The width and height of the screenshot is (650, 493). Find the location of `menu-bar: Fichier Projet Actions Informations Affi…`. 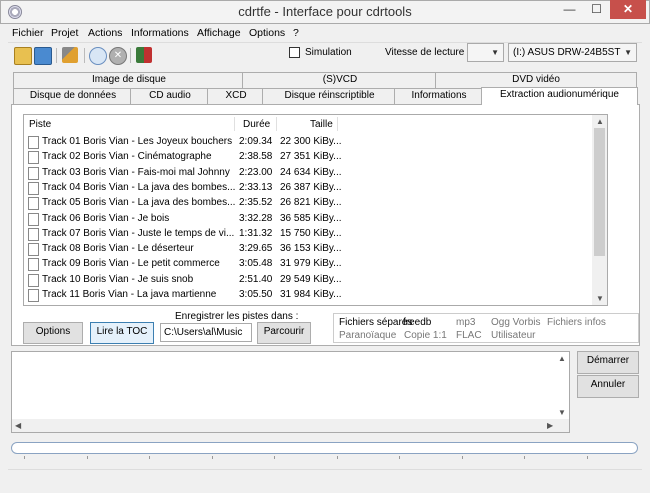

menu-bar: Fichier Projet Actions Informations Affi… is located at coordinates (325, 33).